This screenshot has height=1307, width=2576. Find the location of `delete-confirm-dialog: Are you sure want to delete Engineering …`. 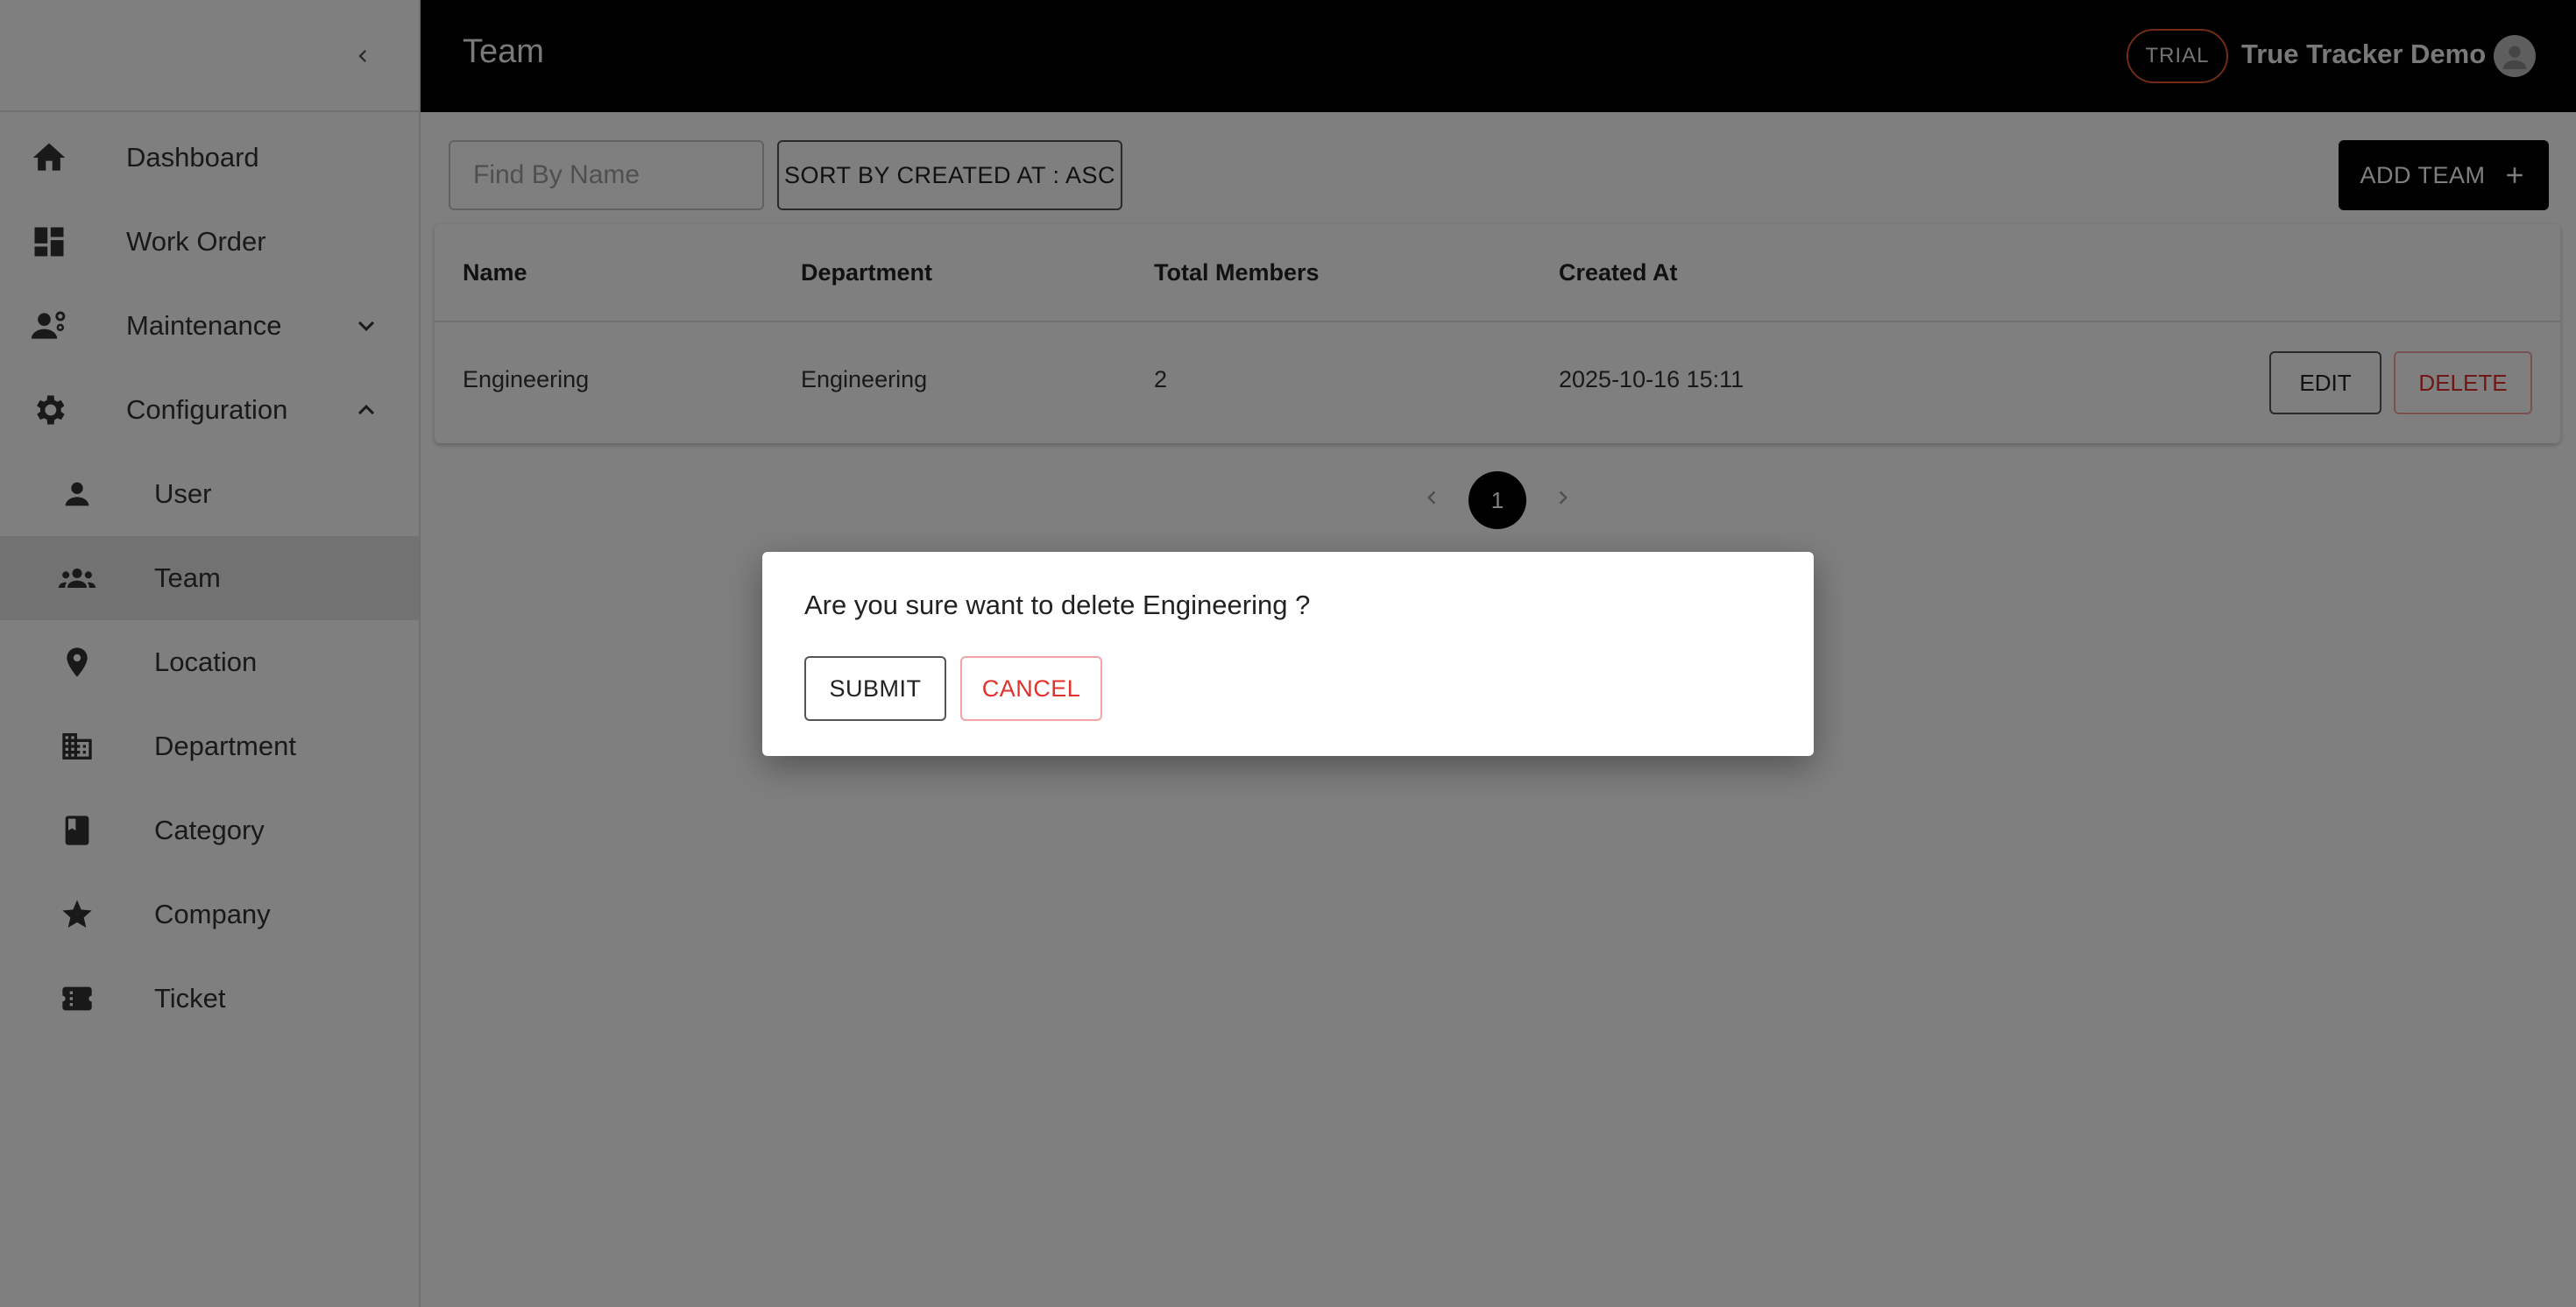

delete-confirm-dialog: Are you sure want to delete Engineering … is located at coordinates (1288, 654).